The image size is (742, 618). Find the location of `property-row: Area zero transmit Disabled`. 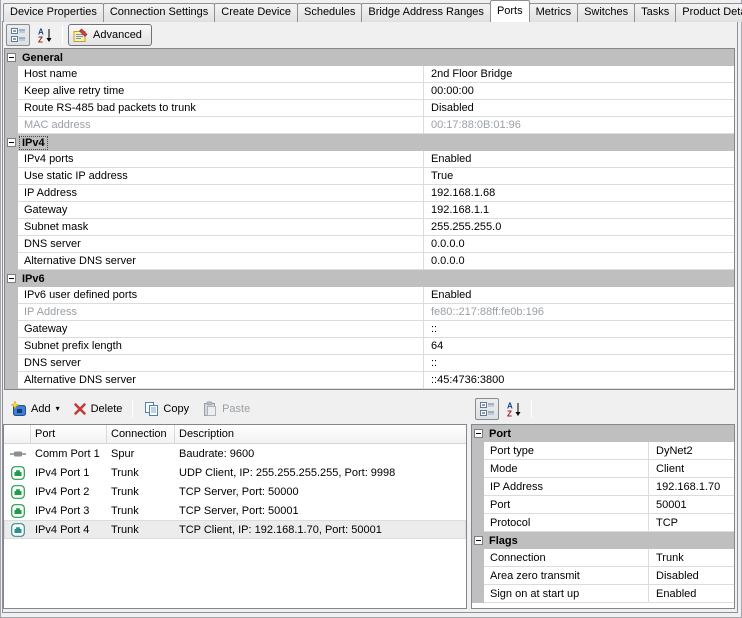

property-row: Area zero transmit Disabled is located at coordinates (603, 576).